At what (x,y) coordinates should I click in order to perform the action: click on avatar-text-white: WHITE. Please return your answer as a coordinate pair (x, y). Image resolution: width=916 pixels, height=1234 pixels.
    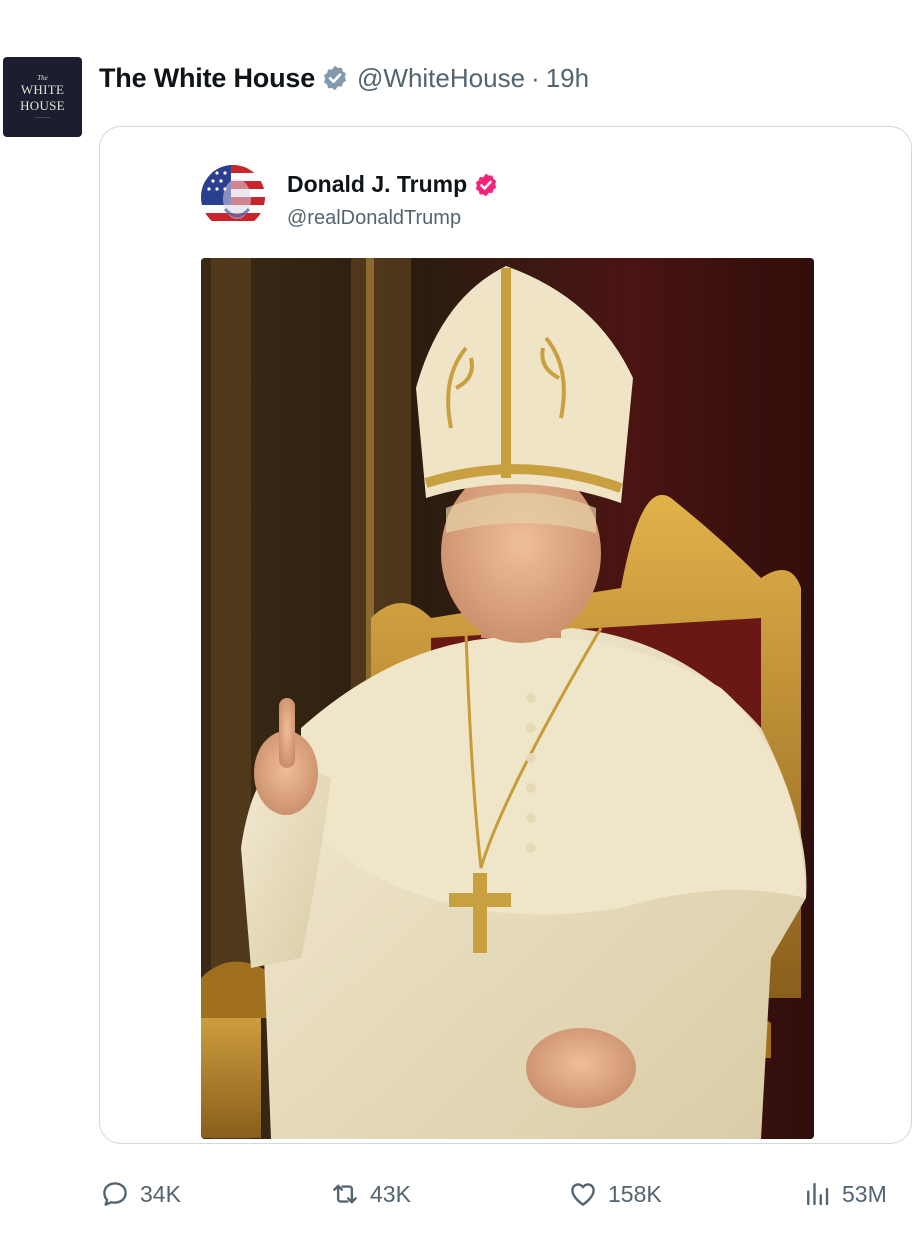
    Looking at the image, I should click on (42, 89).